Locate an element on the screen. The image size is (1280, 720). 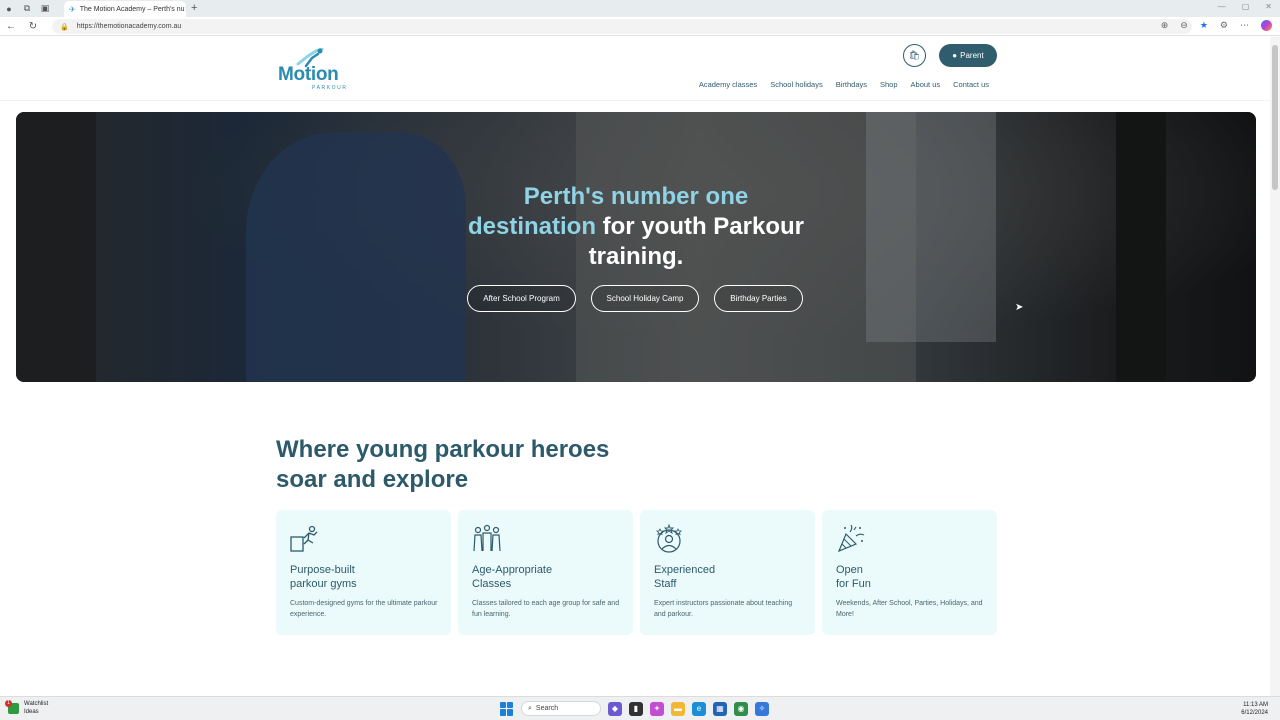
workspaces-icon: ⧉ is located at coordinates (27, 8).